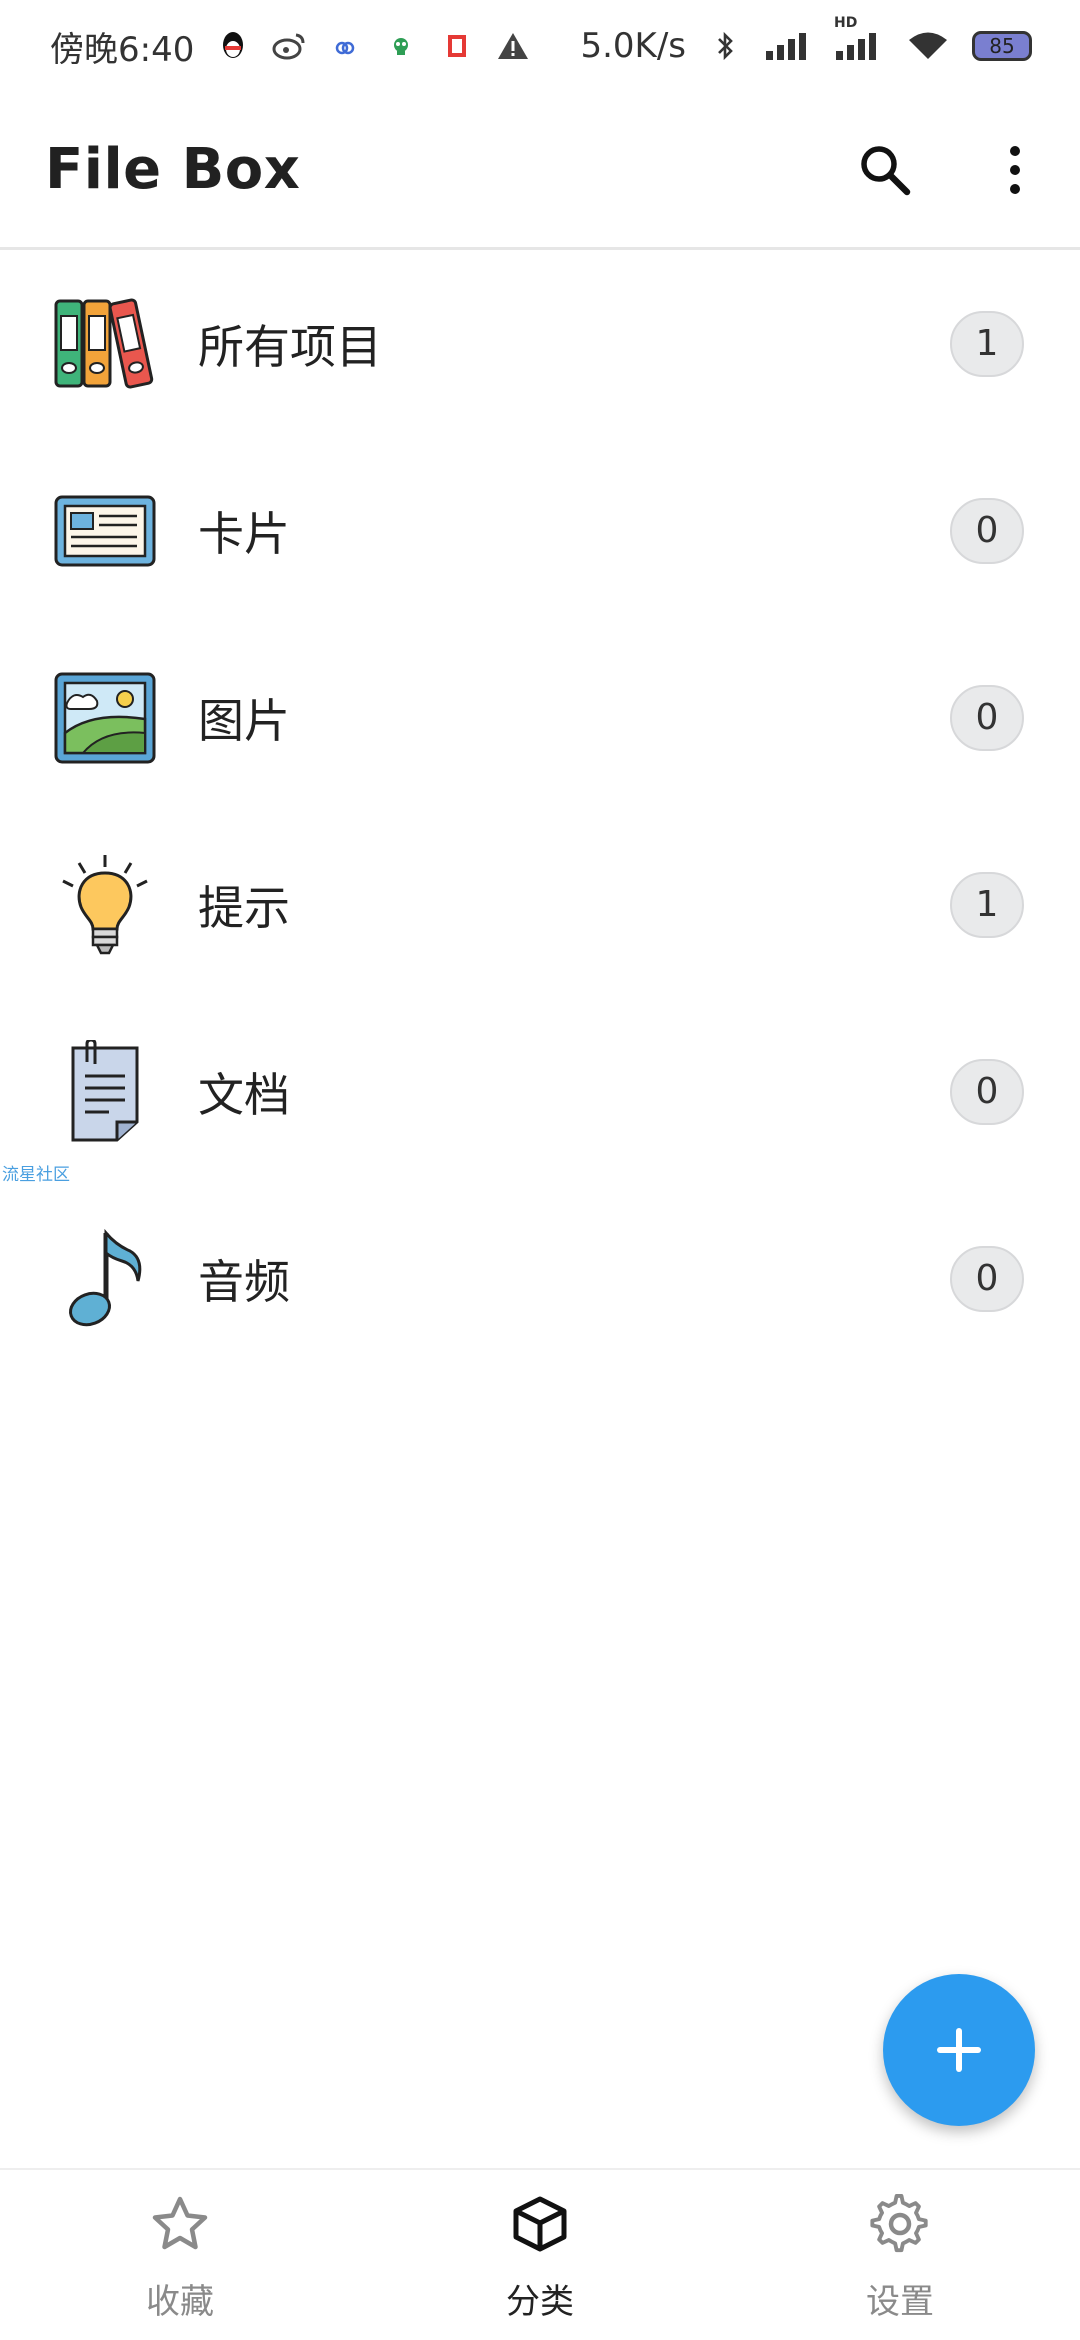 The image size is (1080, 2340). Describe the element at coordinates (122, 49) in the screenshot. I see `status-time: 傍晚6:40` at that location.